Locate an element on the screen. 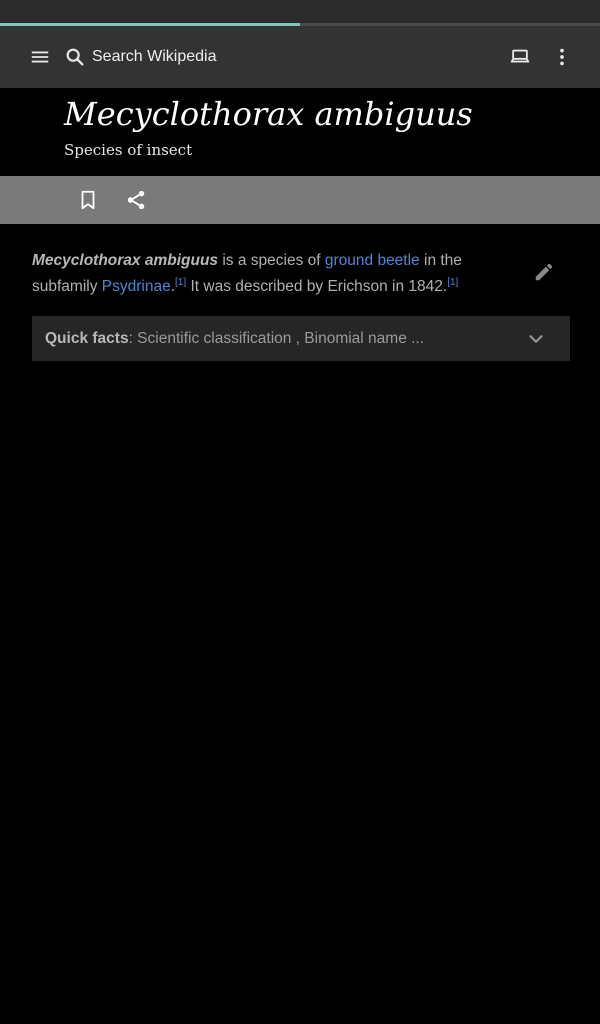  overflow-menu-button is located at coordinates (562, 57).